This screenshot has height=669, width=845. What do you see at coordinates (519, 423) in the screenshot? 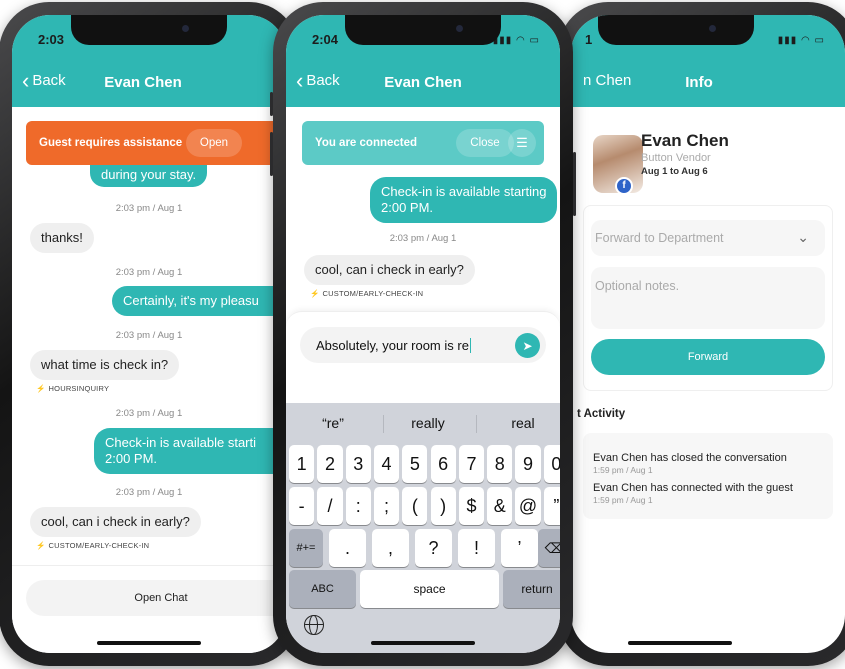
I see `suggestion: real` at bounding box center [519, 423].